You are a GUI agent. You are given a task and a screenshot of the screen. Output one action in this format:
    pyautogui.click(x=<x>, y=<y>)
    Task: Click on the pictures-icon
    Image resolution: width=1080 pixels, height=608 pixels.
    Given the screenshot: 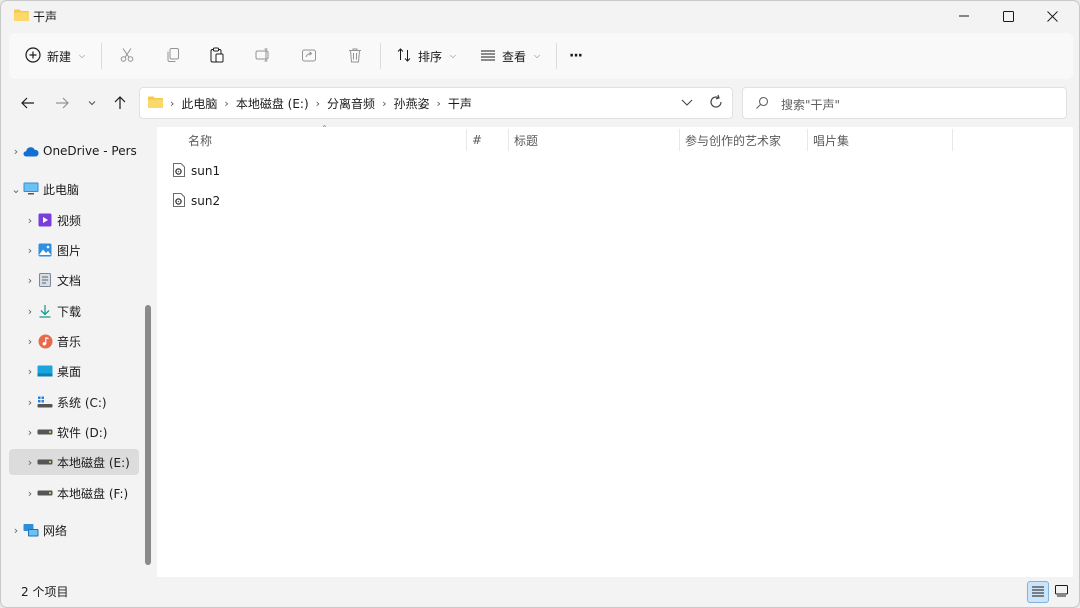 What is the action you would take?
    pyautogui.click(x=45, y=250)
    